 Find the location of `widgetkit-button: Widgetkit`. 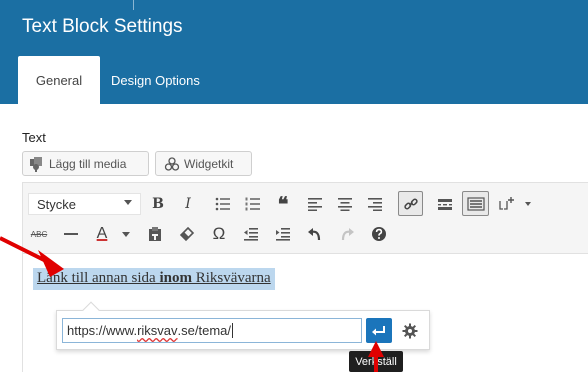

widgetkit-button: Widgetkit is located at coordinates (203, 163).